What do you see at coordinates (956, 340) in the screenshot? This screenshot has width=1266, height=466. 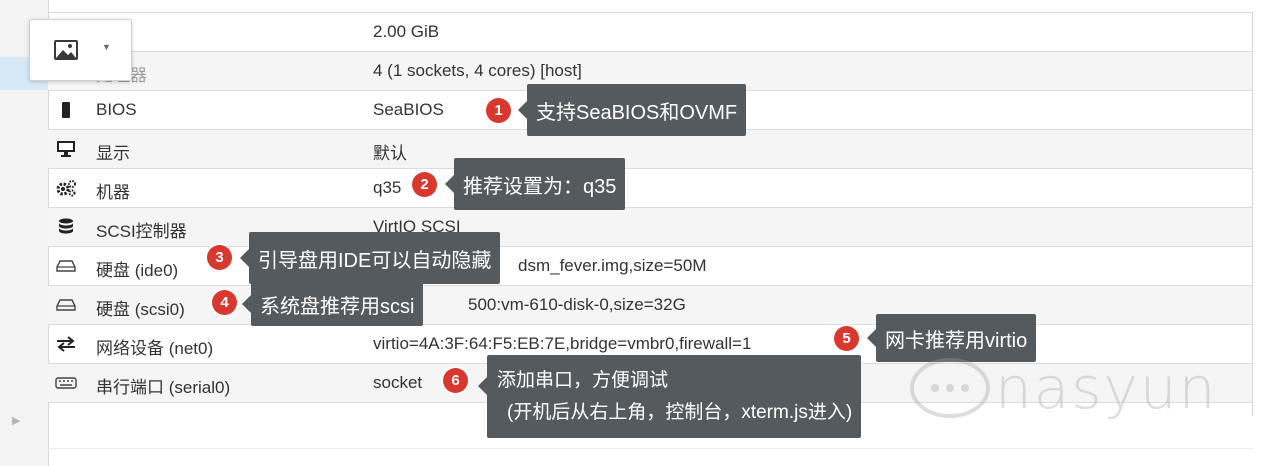 I see `callout-text: 网卡推荐用virtio` at bounding box center [956, 340].